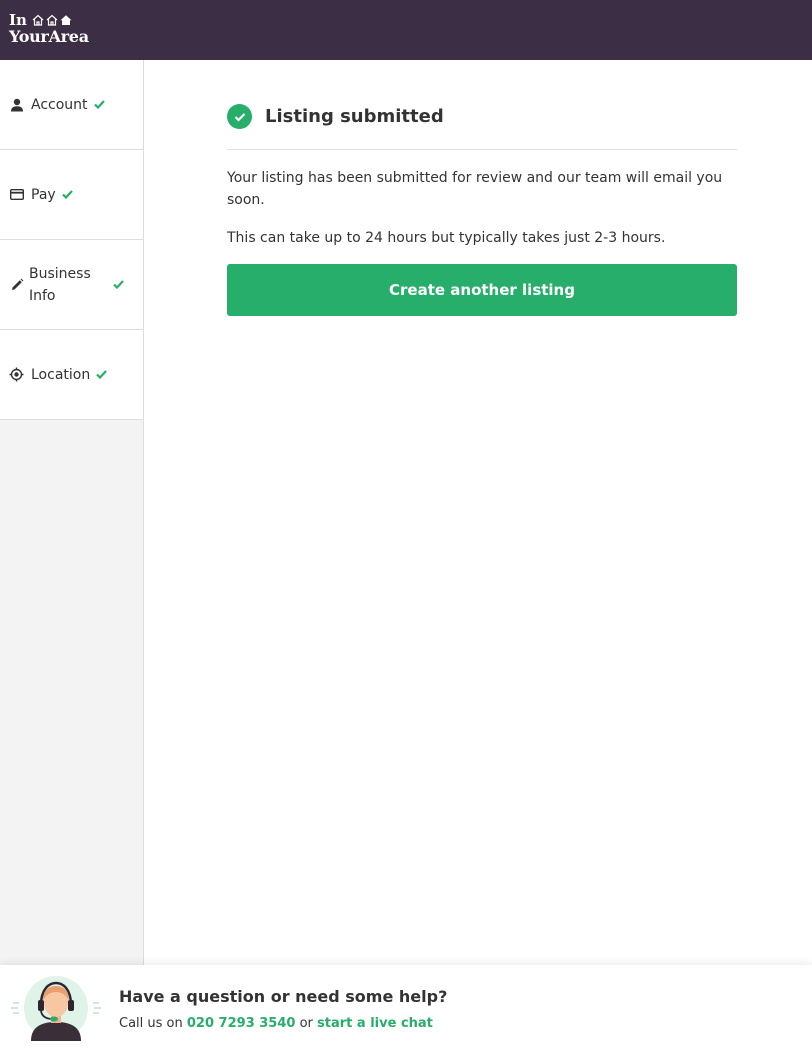  Describe the element at coordinates (482, 127) in the screenshot. I see `confirmation-header: Listing submitted` at that location.